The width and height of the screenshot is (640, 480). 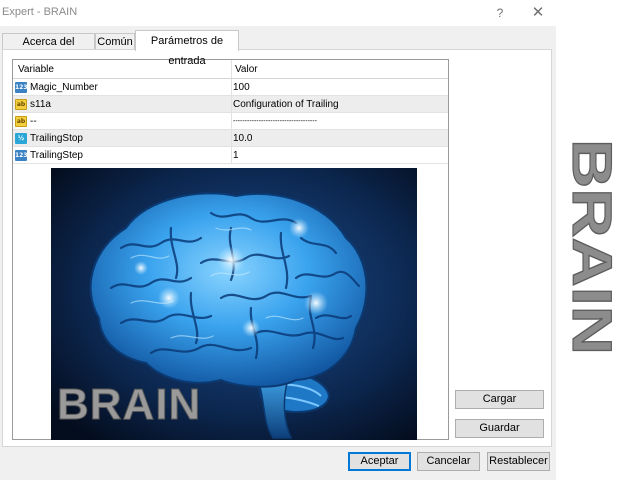 I want to click on title-bar: Expert - BRAIN ? ✕, so click(x=278, y=13).